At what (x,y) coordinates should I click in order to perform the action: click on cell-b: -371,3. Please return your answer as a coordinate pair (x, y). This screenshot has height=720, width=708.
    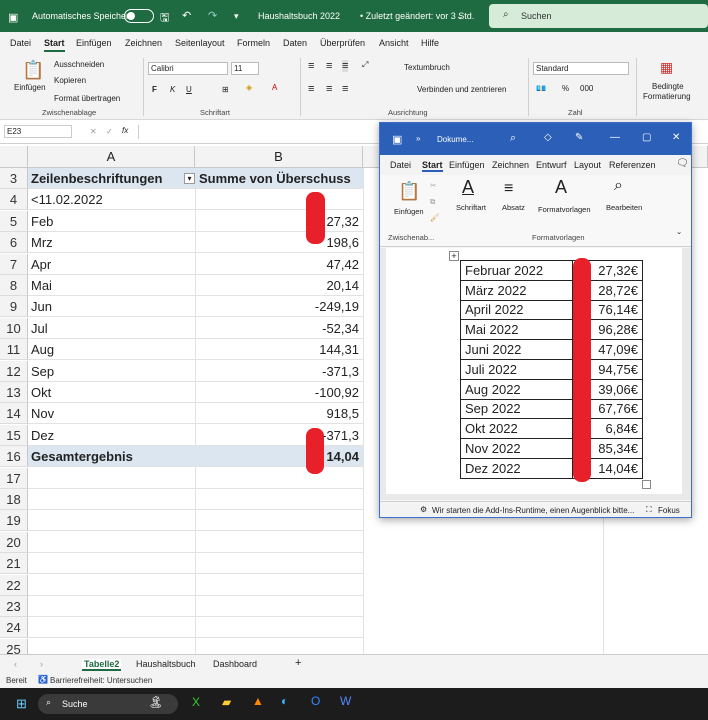
    Looking at the image, I should click on (279, 371).